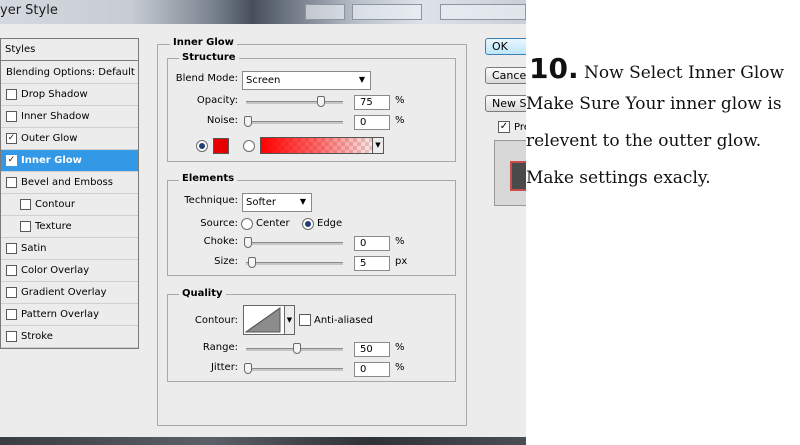 This screenshot has width=800, height=445. I want to click on instruction-line-4: Make settings exacly., so click(618, 178).